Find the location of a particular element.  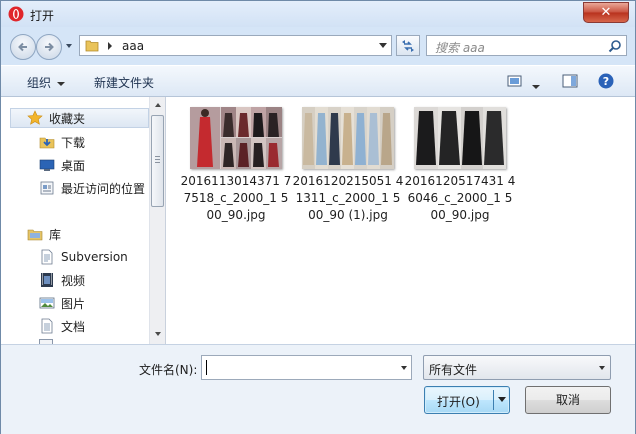

sidebar-item-videos: 视频 is located at coordinates (62, 280).